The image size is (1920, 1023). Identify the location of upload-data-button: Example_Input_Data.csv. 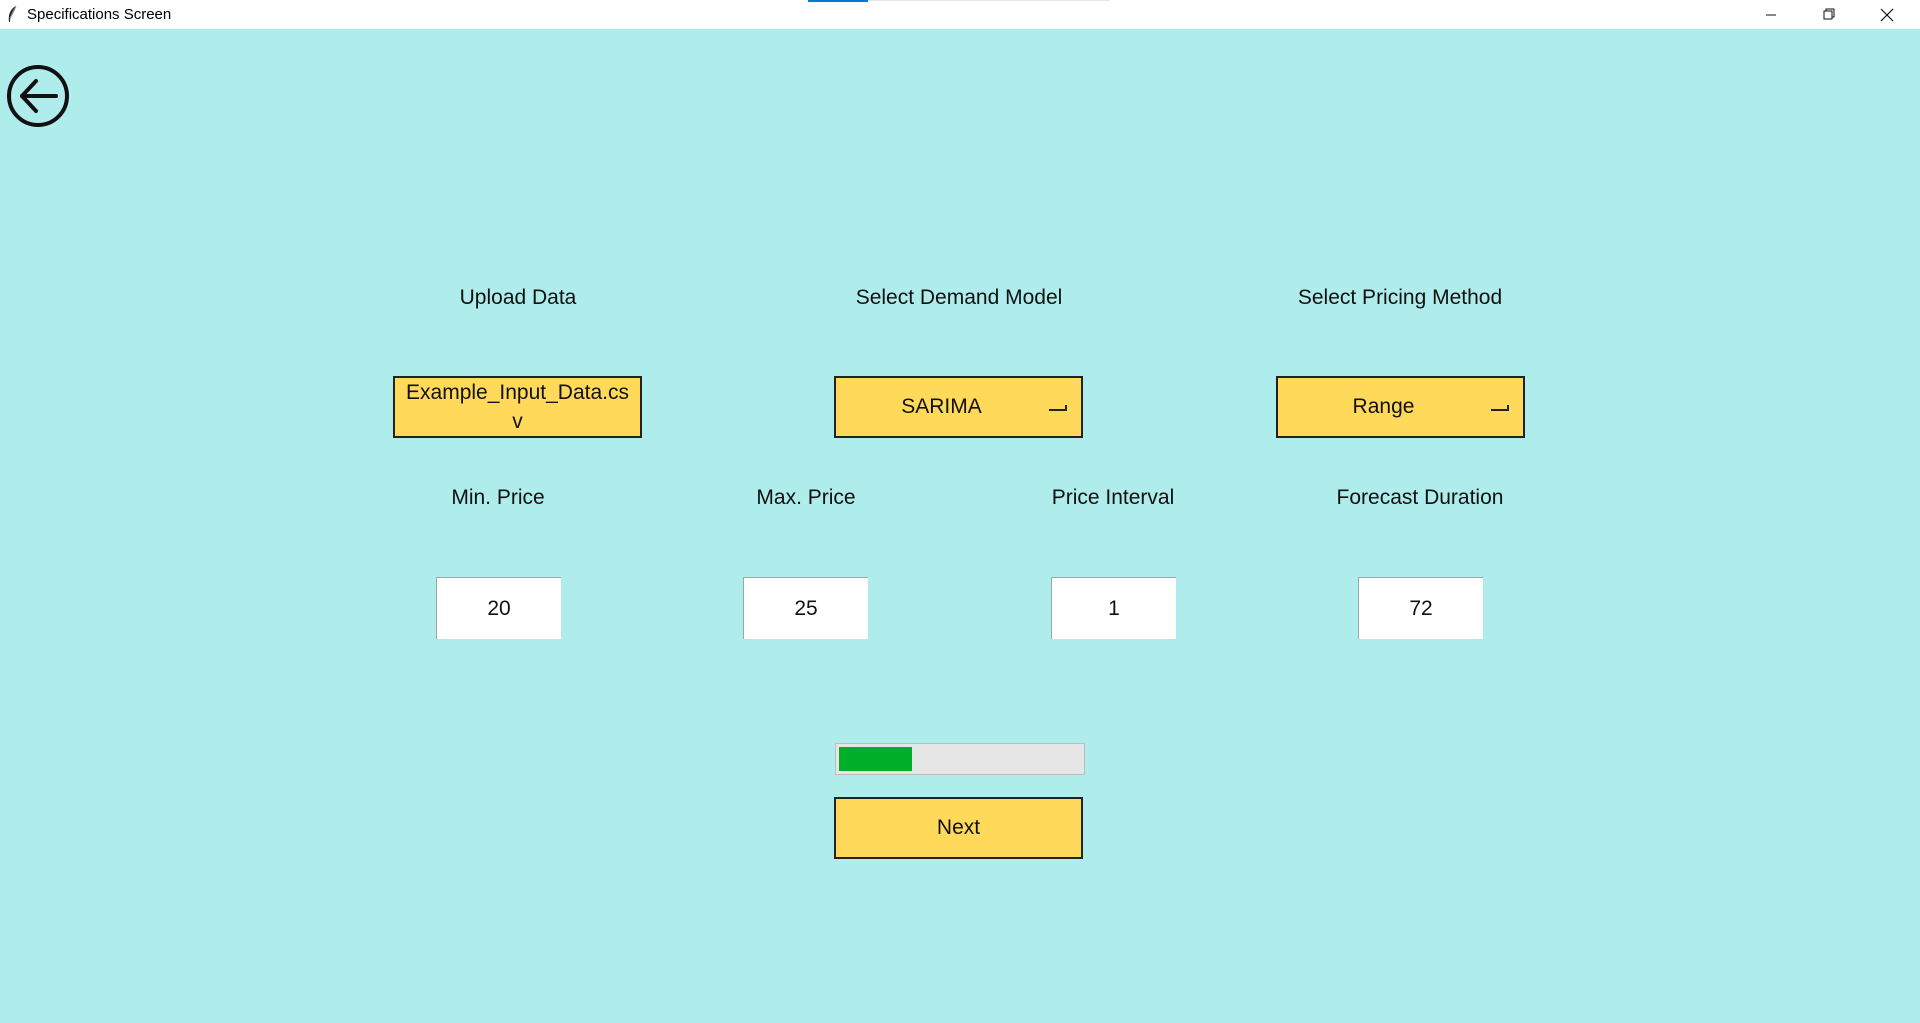
(517, 407).